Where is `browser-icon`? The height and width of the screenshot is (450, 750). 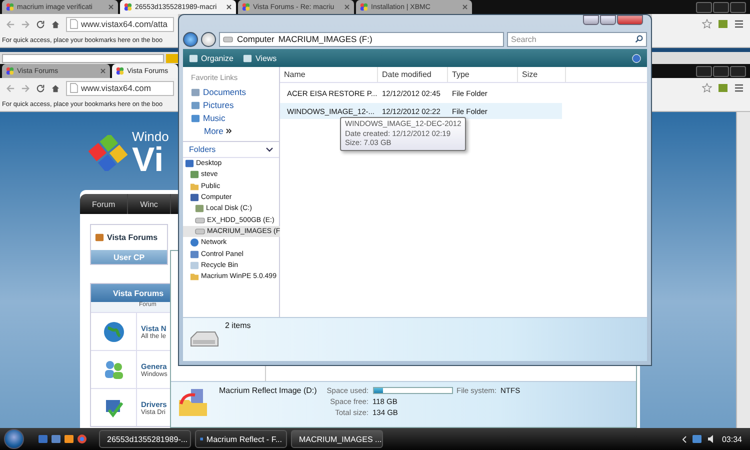 browser-icon is located at coordinates (82, 439).